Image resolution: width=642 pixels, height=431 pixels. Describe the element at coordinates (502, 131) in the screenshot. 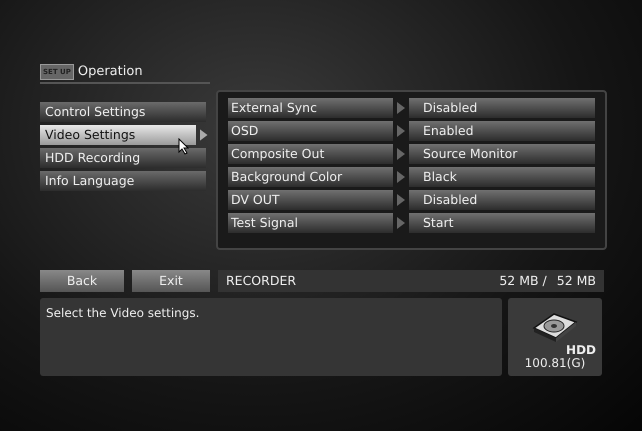

I see `setting-value: Enabled` at that location.